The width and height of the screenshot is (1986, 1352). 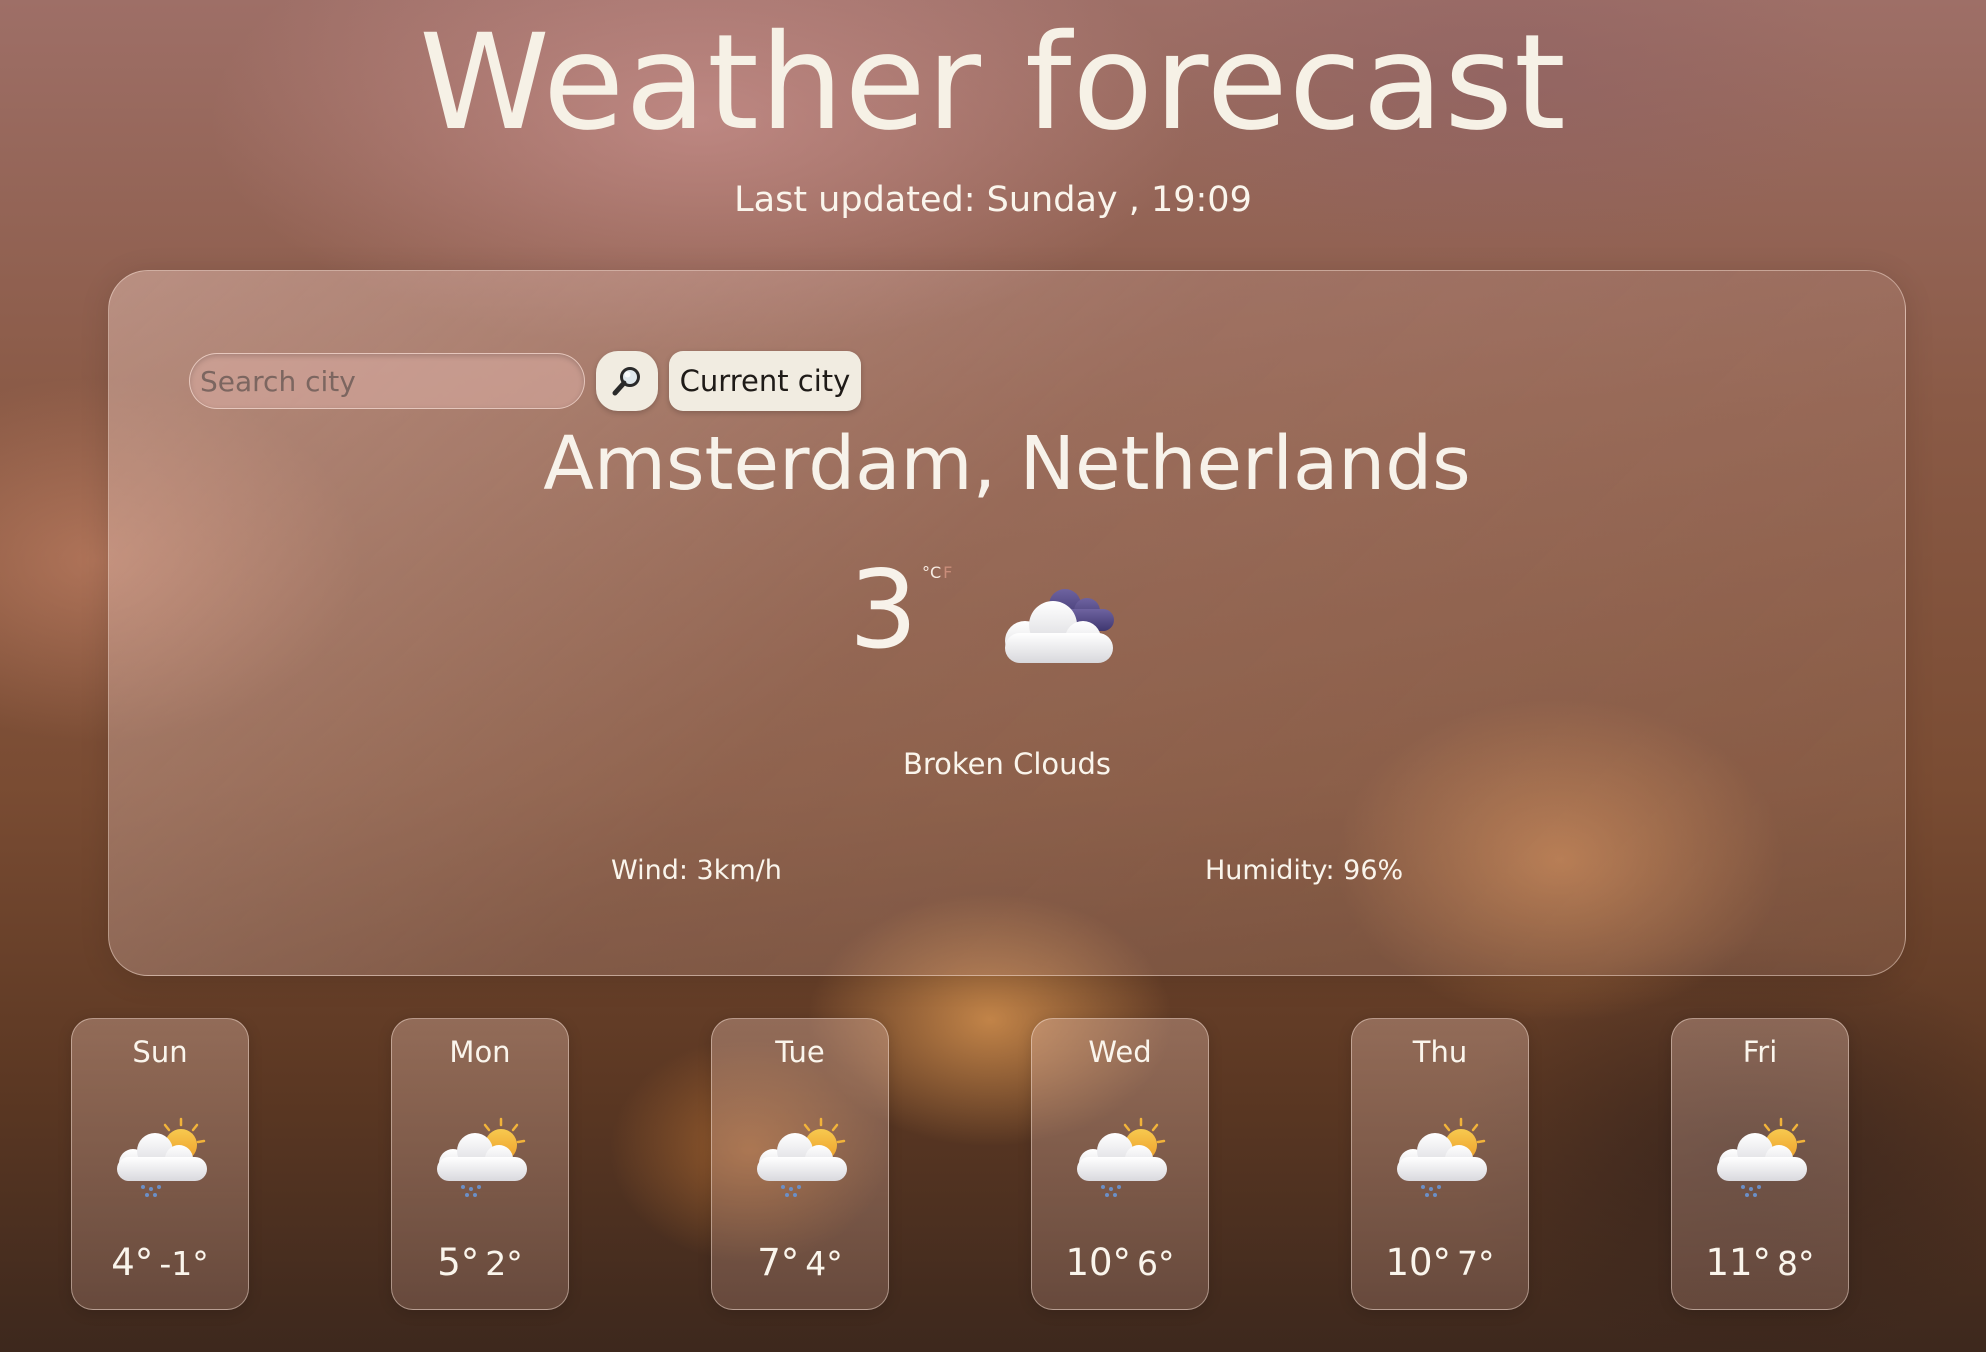 What do you see at coordinates (1156, 1263) in the screenshot?
I see `forecast-low: 6°` at bounding box center [1156, 1263].